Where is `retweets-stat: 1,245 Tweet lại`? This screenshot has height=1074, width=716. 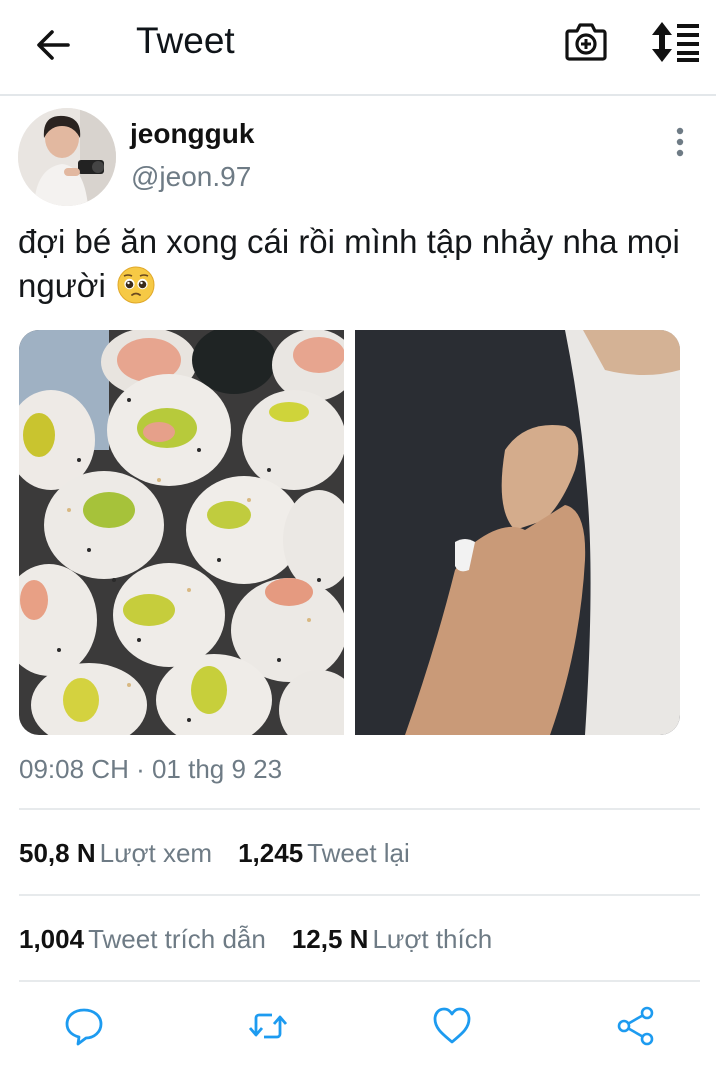
retweets-stat: 1,245 Tweet lại is located at coordinates (337, 853).